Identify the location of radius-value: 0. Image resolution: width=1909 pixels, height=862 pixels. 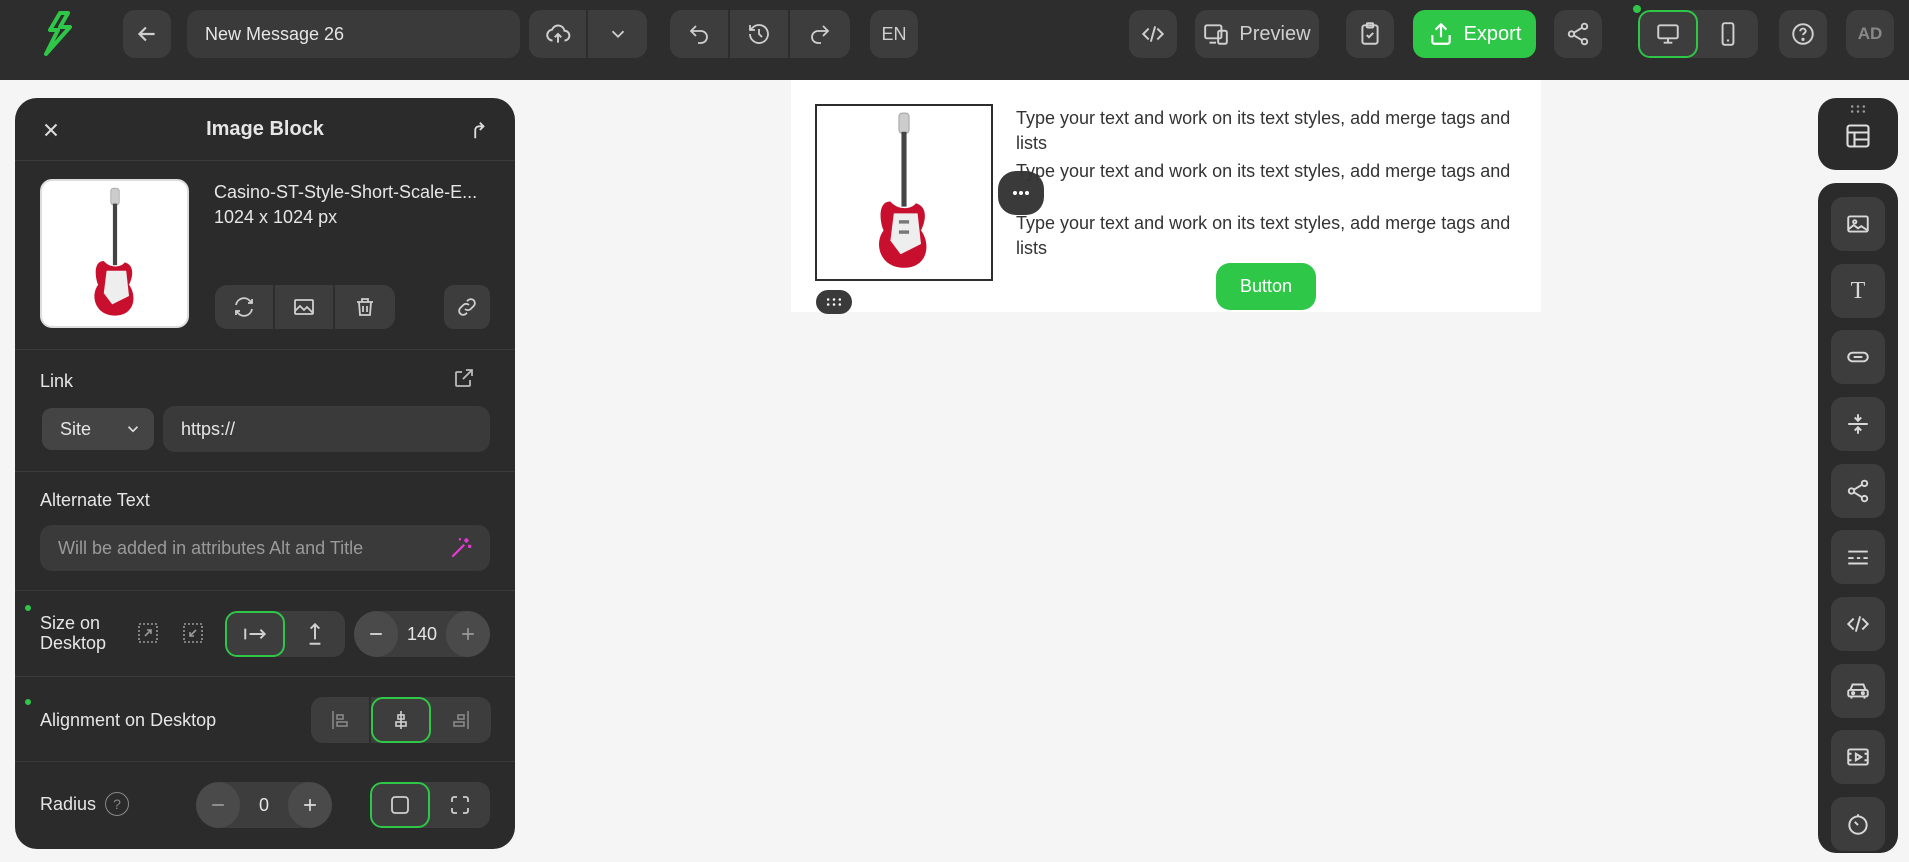
(264, 805).